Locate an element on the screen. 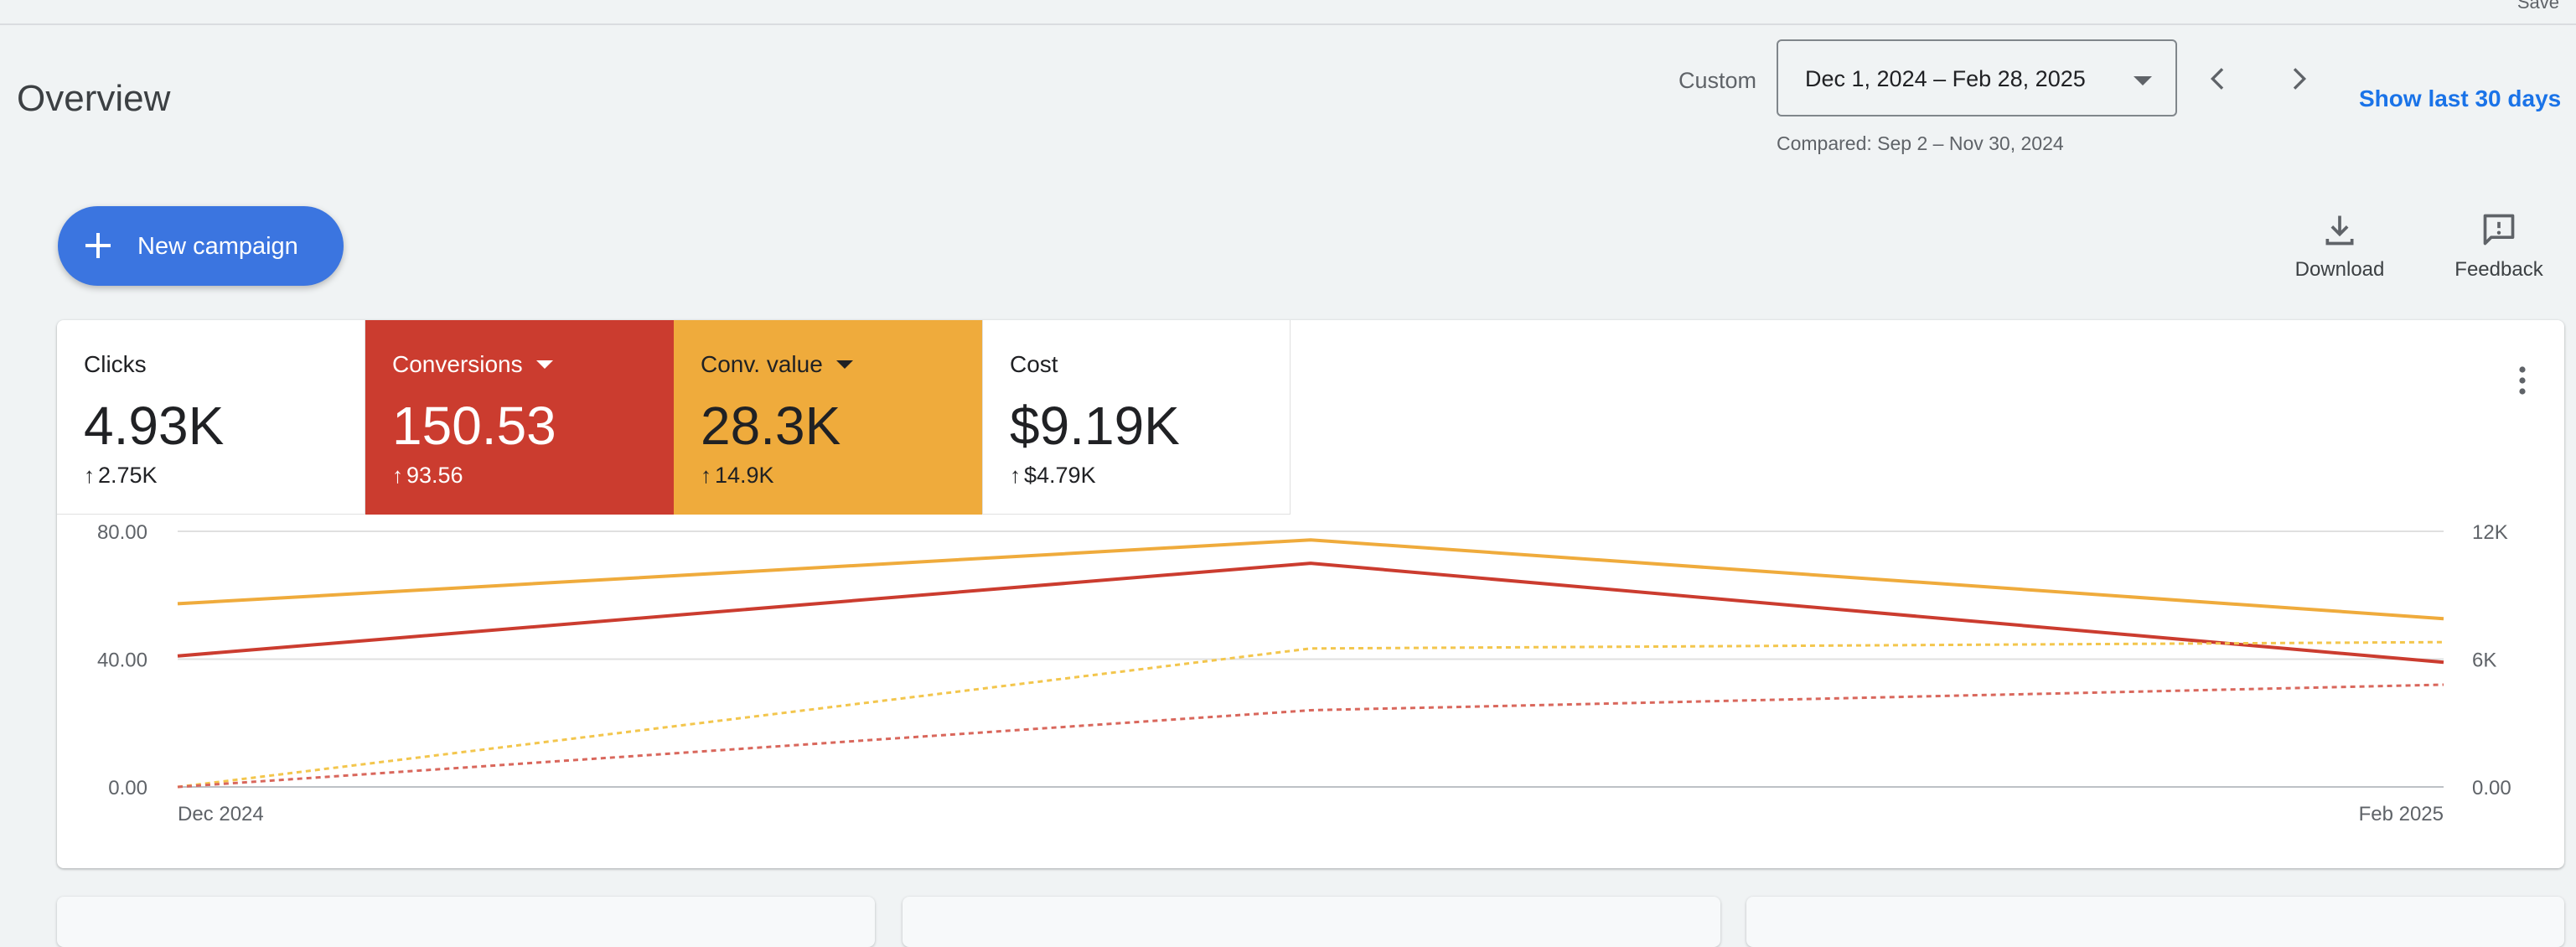 The image size is (2576, 947). metric-tile-conversions: Conversions 150.53 ↑ 93.56 is located at coordinates (519, 417).